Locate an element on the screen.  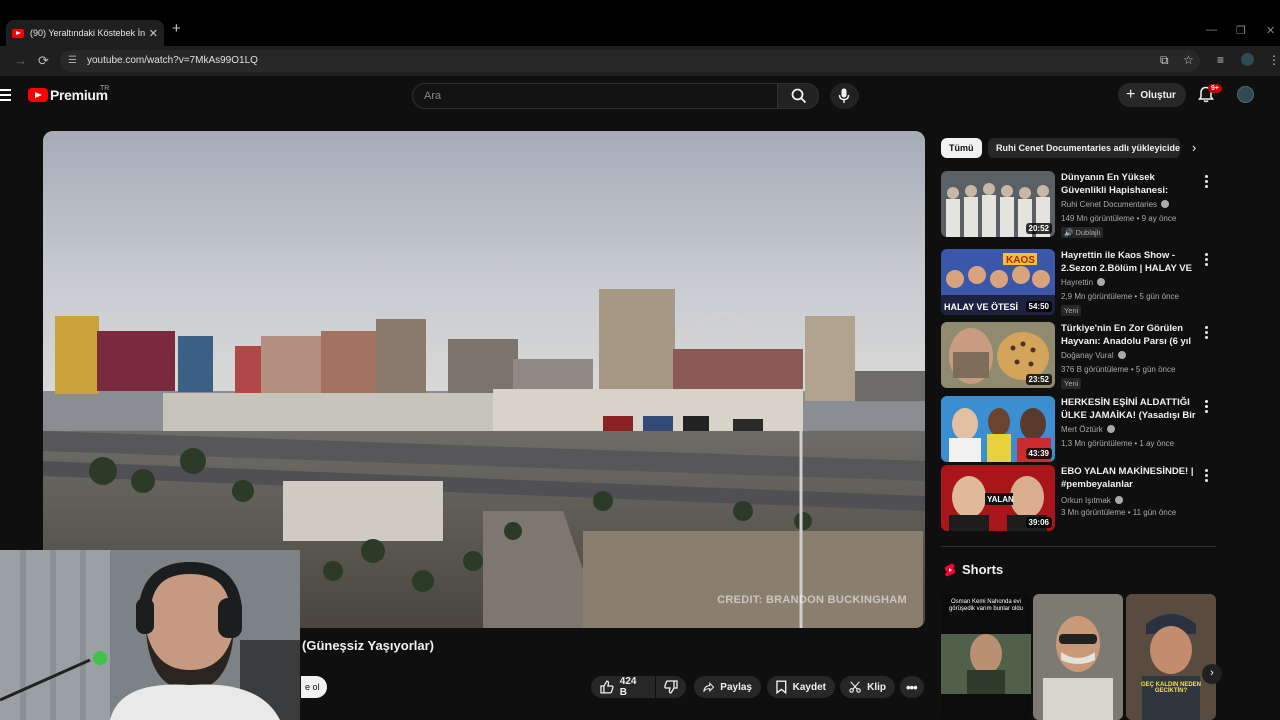
share-button: Paylaş is located at coordinates (727, 687).